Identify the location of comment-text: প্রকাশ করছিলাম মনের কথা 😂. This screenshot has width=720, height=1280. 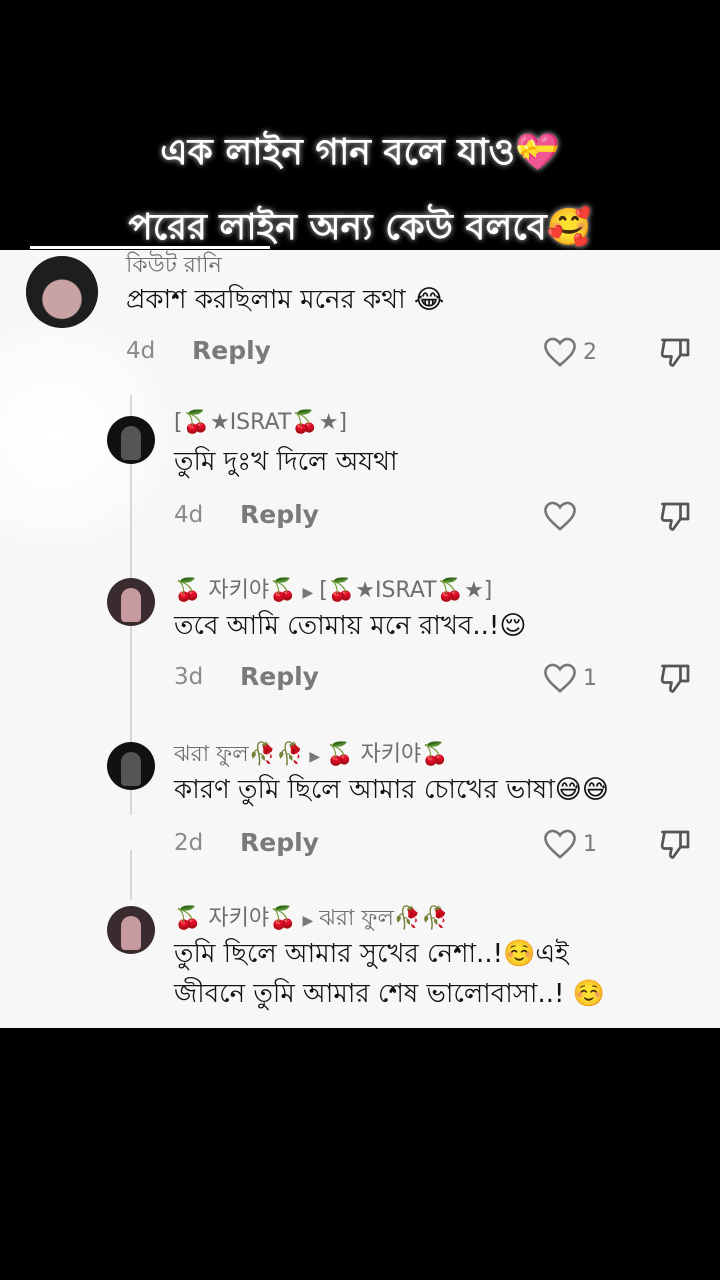
(285, 300).